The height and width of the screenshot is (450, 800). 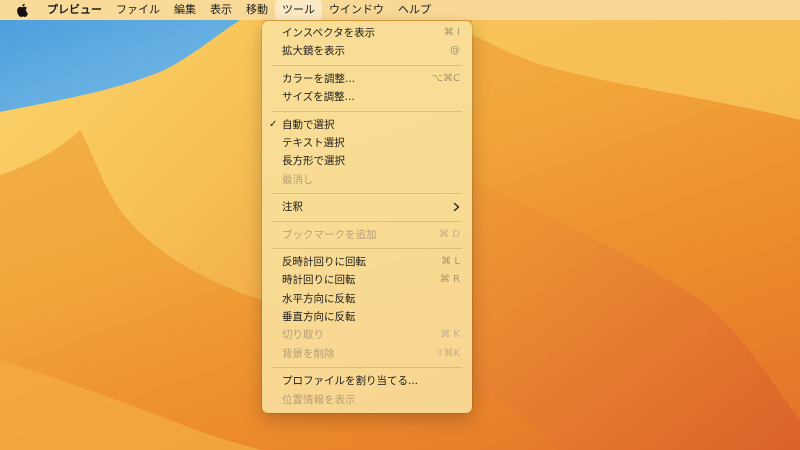 What do you see at coordinates (367, 180) in the screenshot?
I see `menu-item-erase: 最消し` at bounding box center [367, 180].